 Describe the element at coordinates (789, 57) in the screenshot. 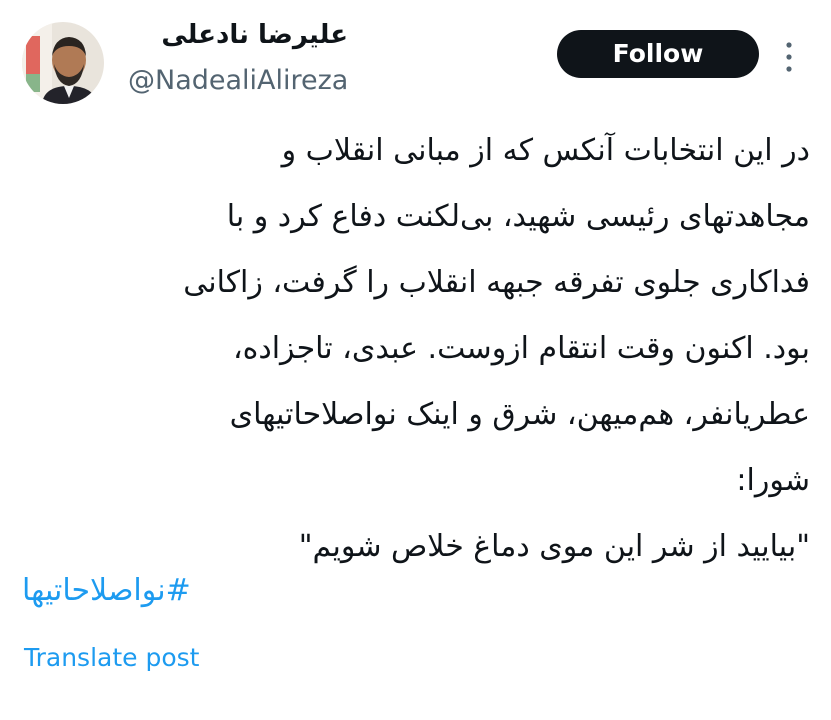

I see `more-vertical-icon` at that location.